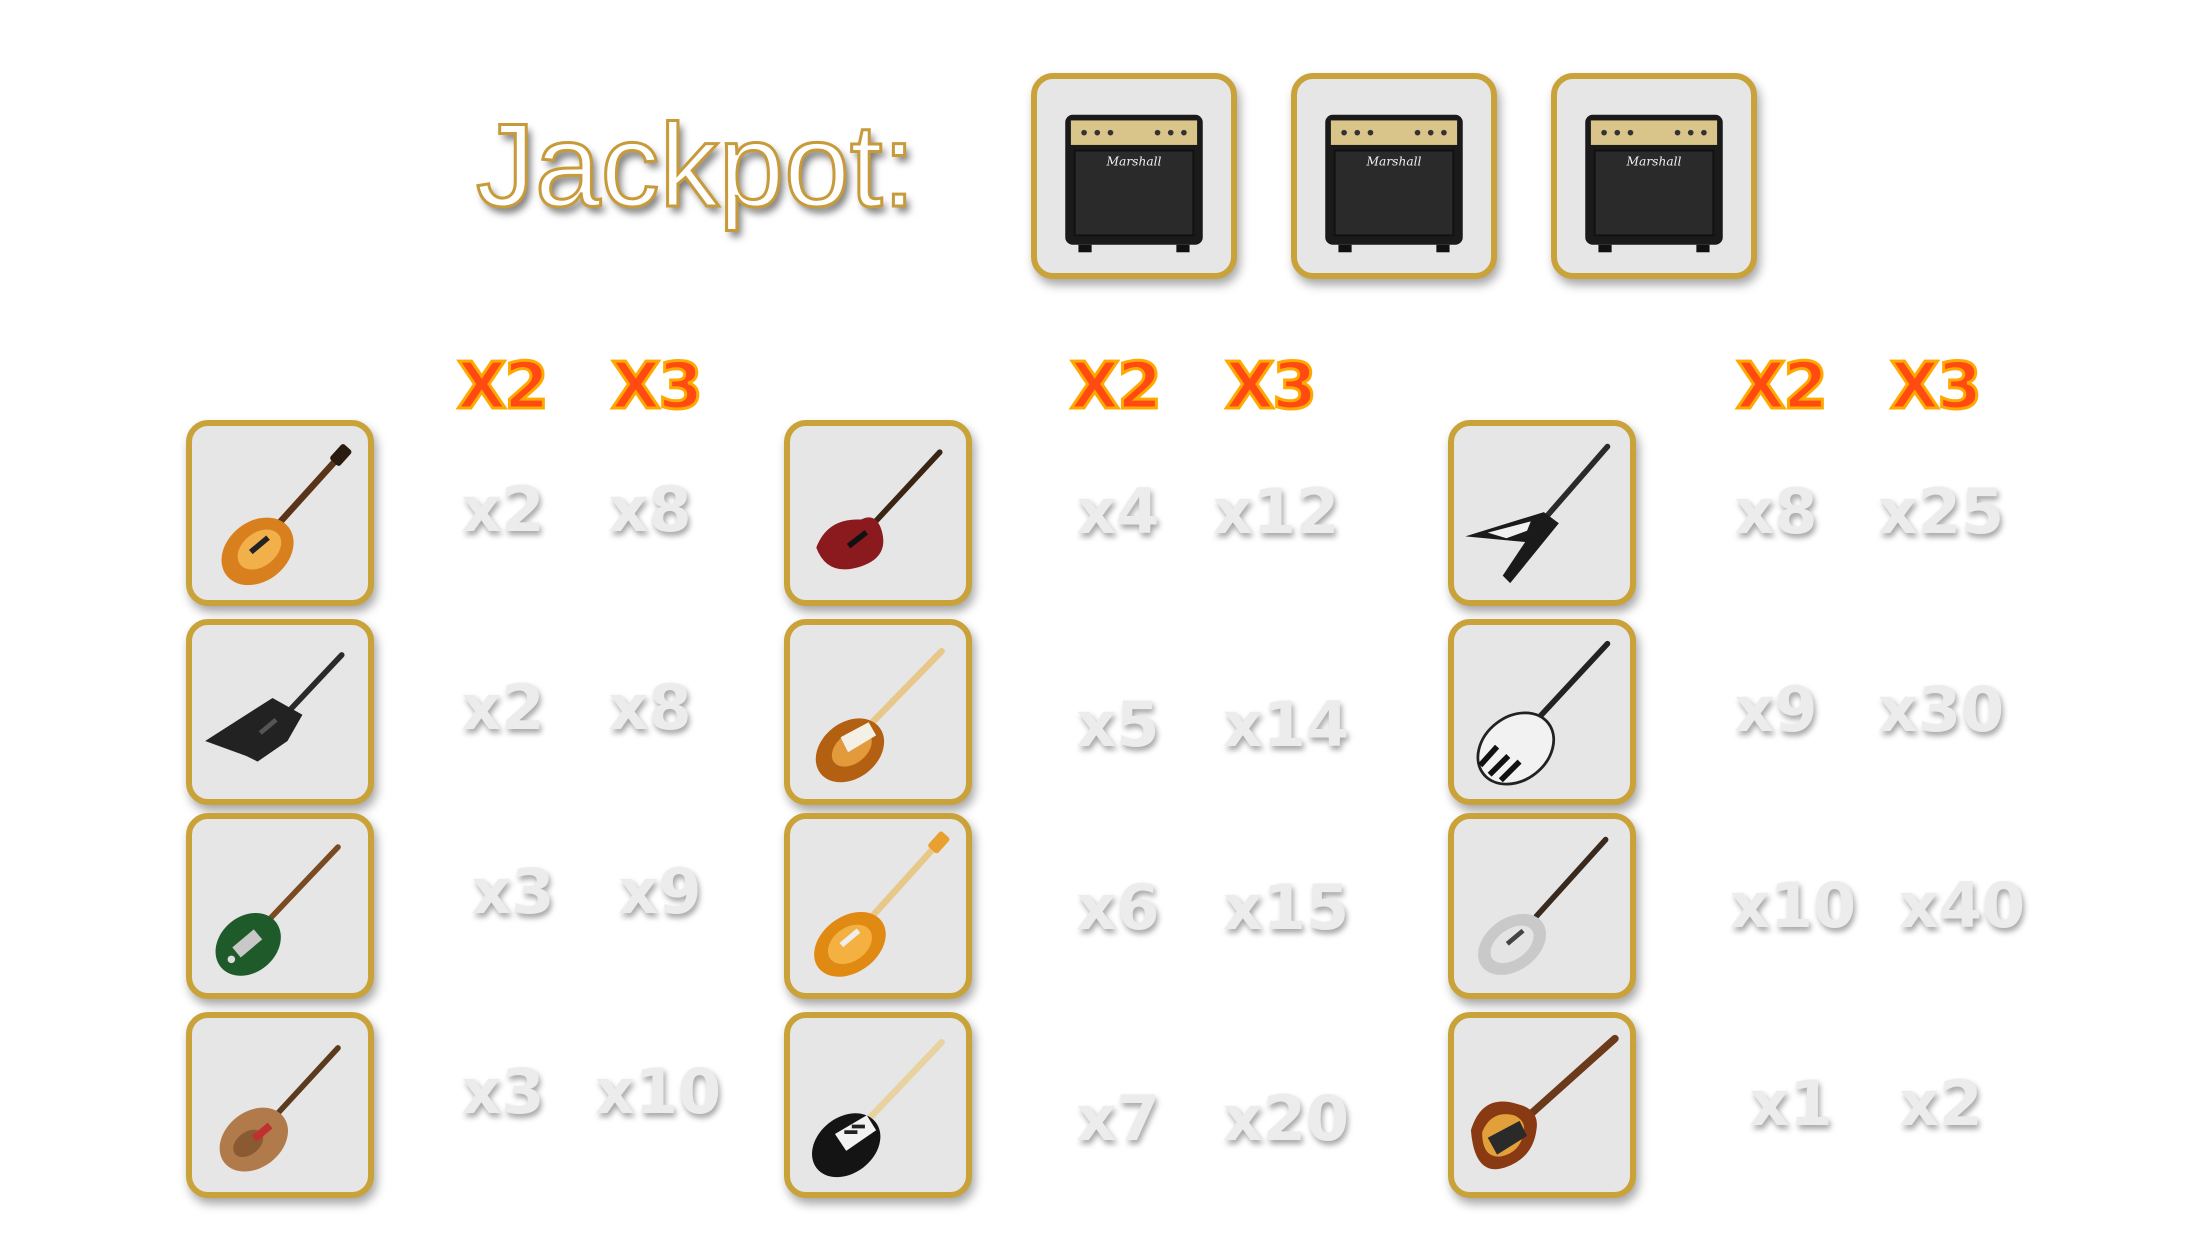 The height and width of the screenshot is (1242, 2208). What do you see at coordinates (1962, 905) in the screenshot?
I see `payout-x3-value: x40` at bounding box center [1962, 905].